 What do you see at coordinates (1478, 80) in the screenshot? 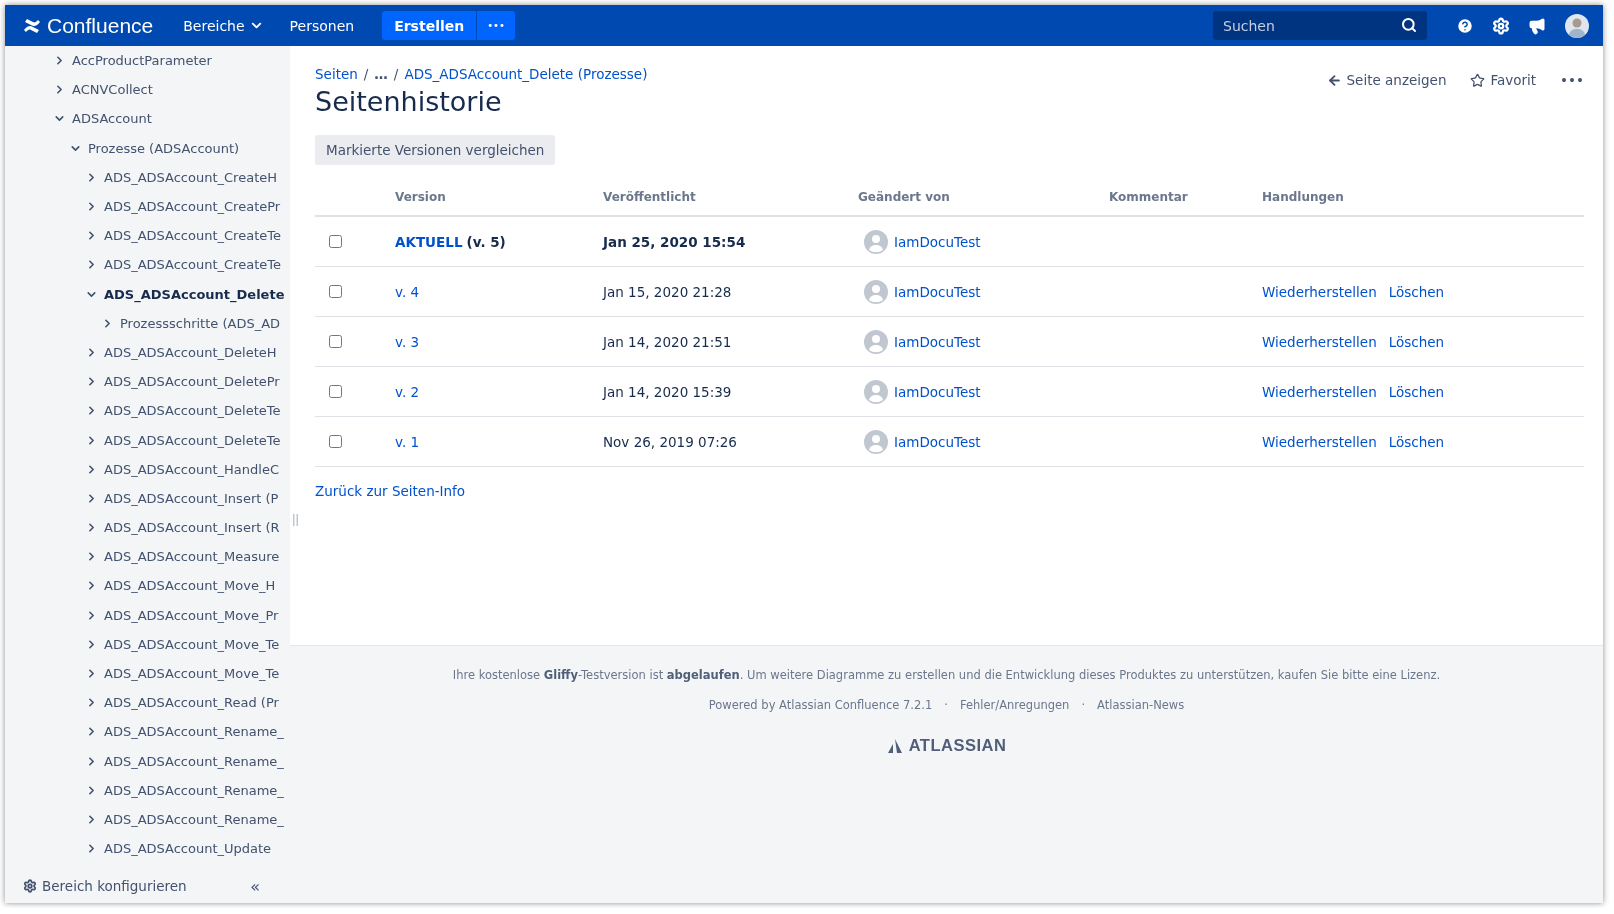
I see `star-icon` at bounding box center [1478, 80].